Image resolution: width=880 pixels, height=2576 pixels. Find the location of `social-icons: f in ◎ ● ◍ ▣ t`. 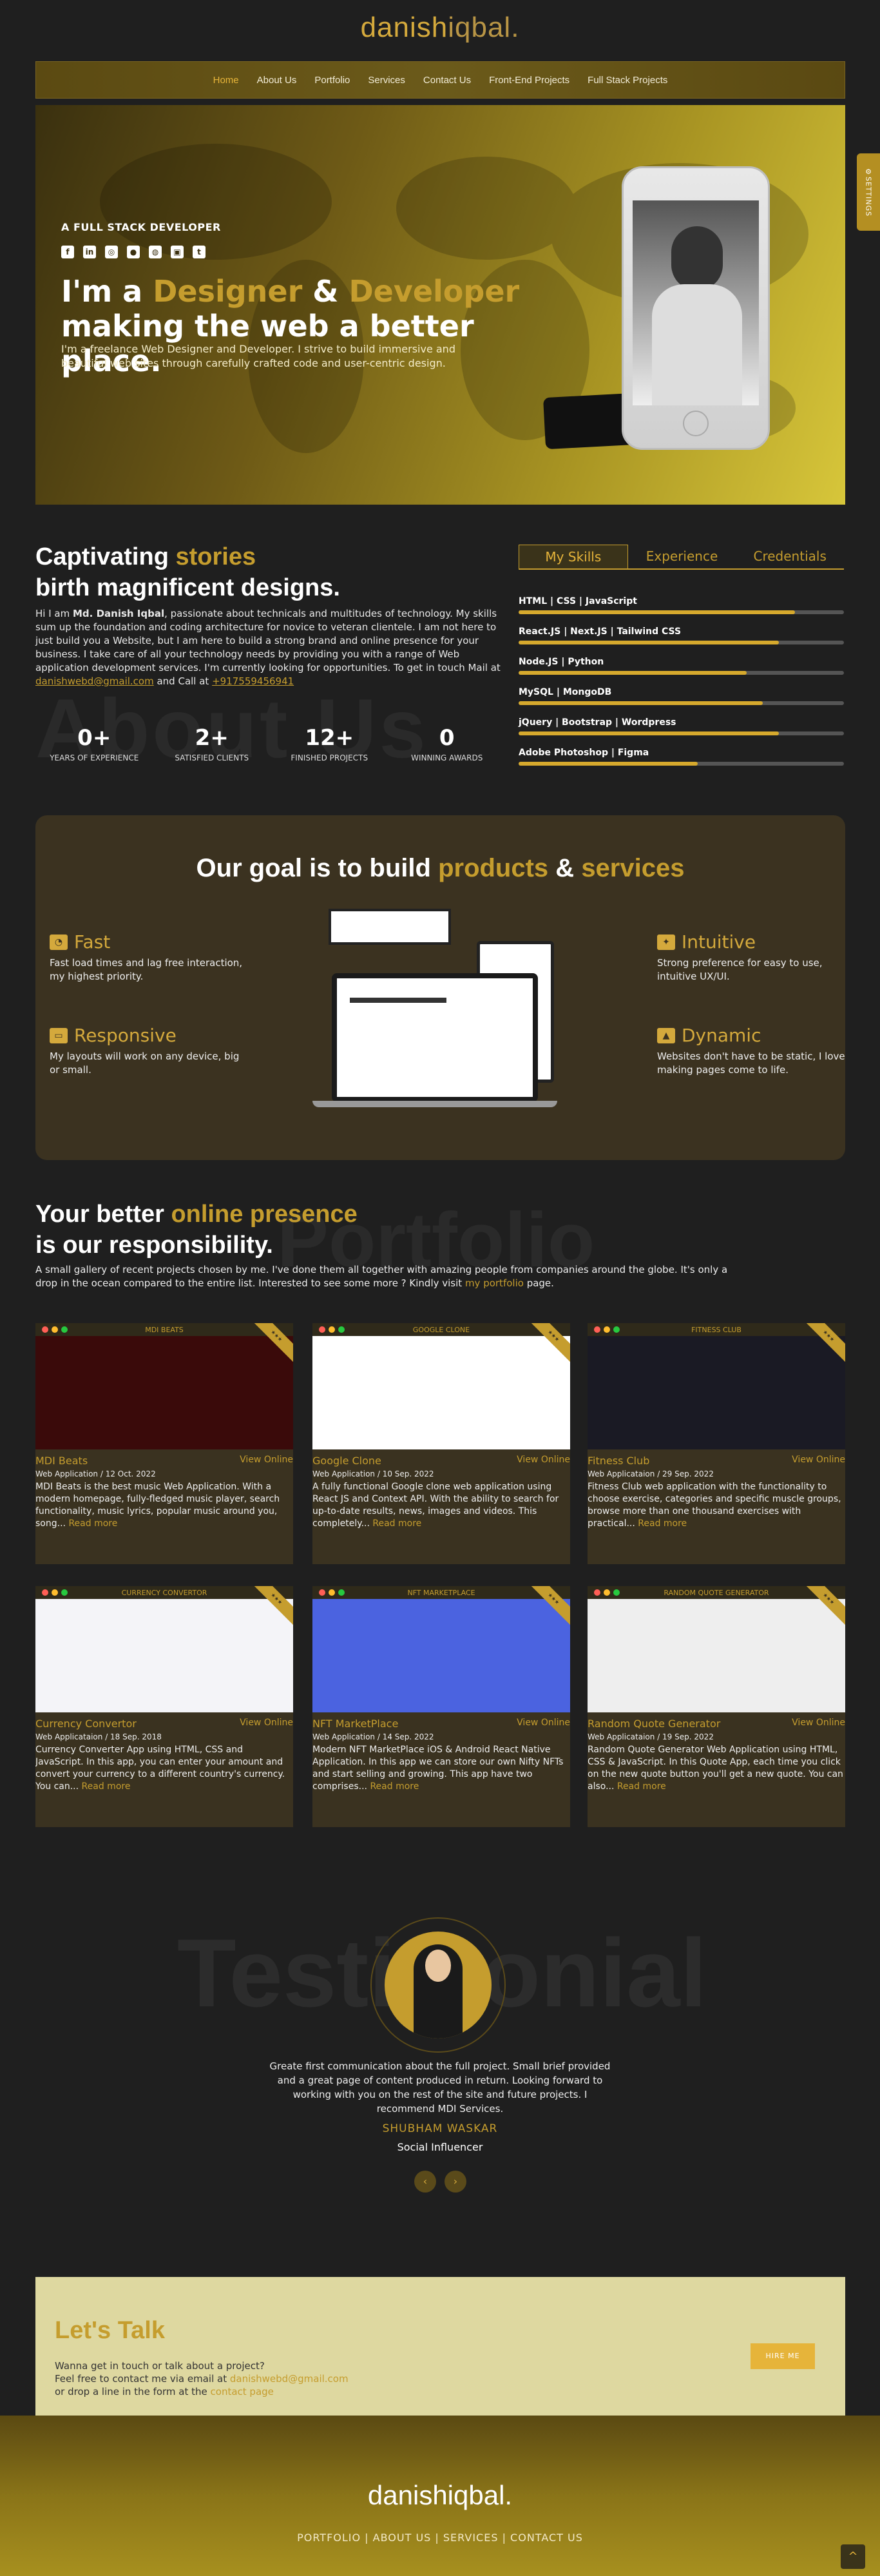

social-icons: f in ◎ ● ◍ ▣ t is located at coordinates (133, 252).